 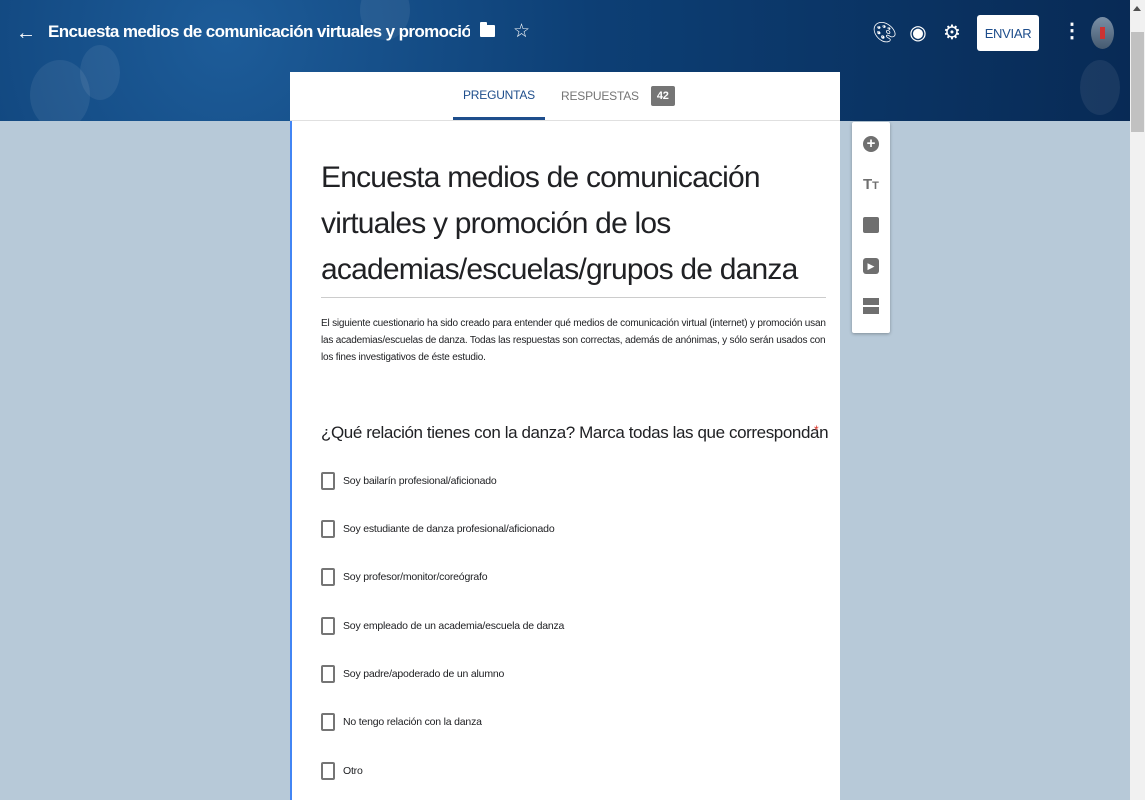 I want to click on tab-questions: PREGUNTAS, so click(x=499, y=96).